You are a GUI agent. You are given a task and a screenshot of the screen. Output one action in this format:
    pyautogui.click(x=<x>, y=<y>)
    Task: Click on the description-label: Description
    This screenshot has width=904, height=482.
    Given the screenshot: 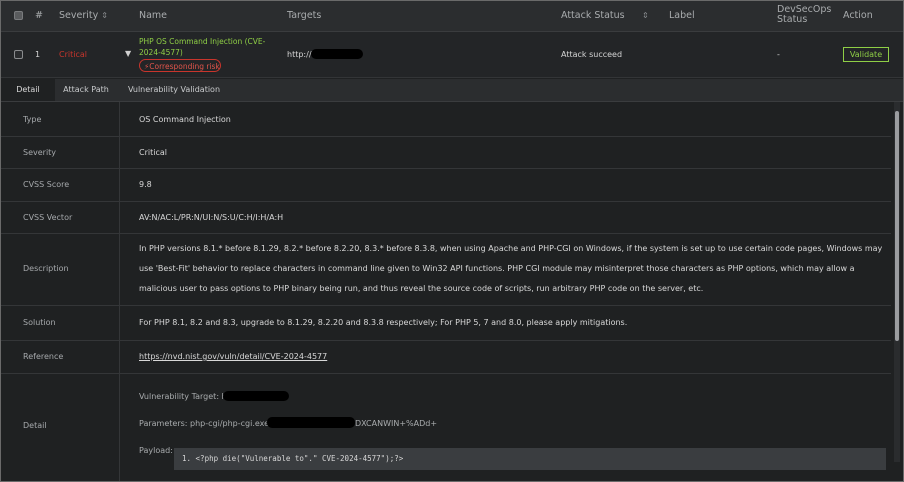 What is the action you would take?
    pyautogui.click(x=46, y=268)
    